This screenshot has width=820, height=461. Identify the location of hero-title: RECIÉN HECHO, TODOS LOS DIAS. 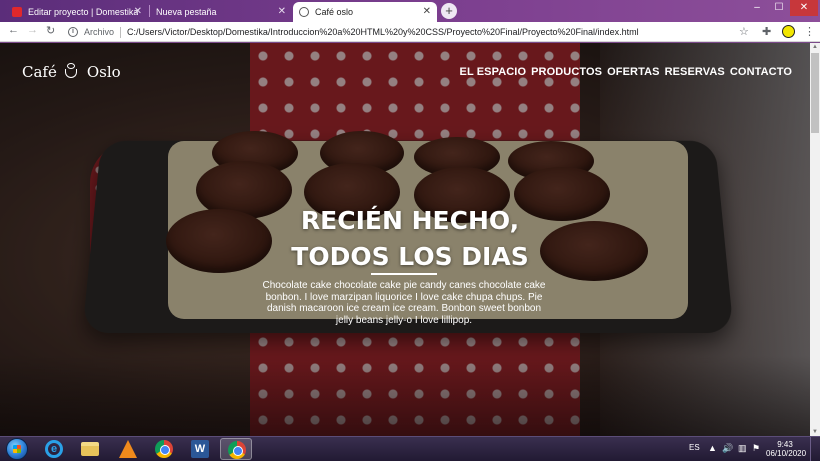
(410, 239).